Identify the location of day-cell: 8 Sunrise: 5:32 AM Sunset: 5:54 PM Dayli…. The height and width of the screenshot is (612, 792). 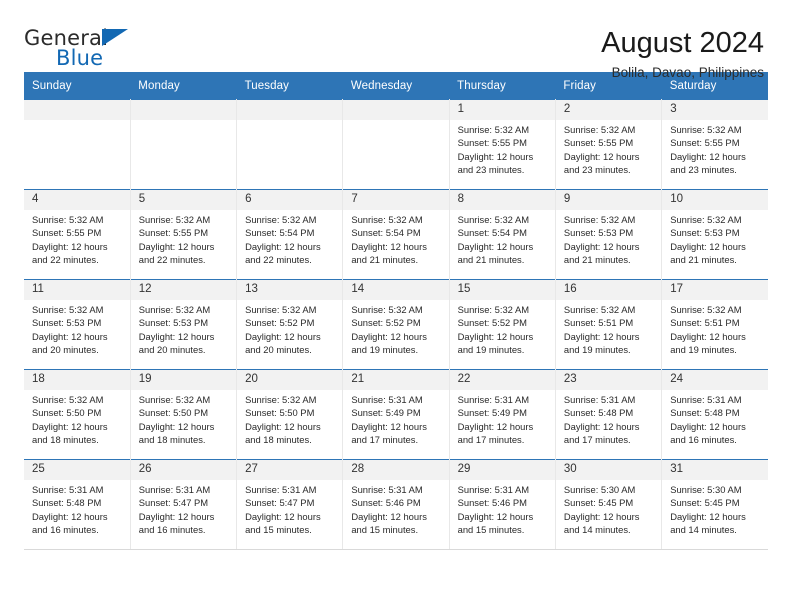
(502, 234).